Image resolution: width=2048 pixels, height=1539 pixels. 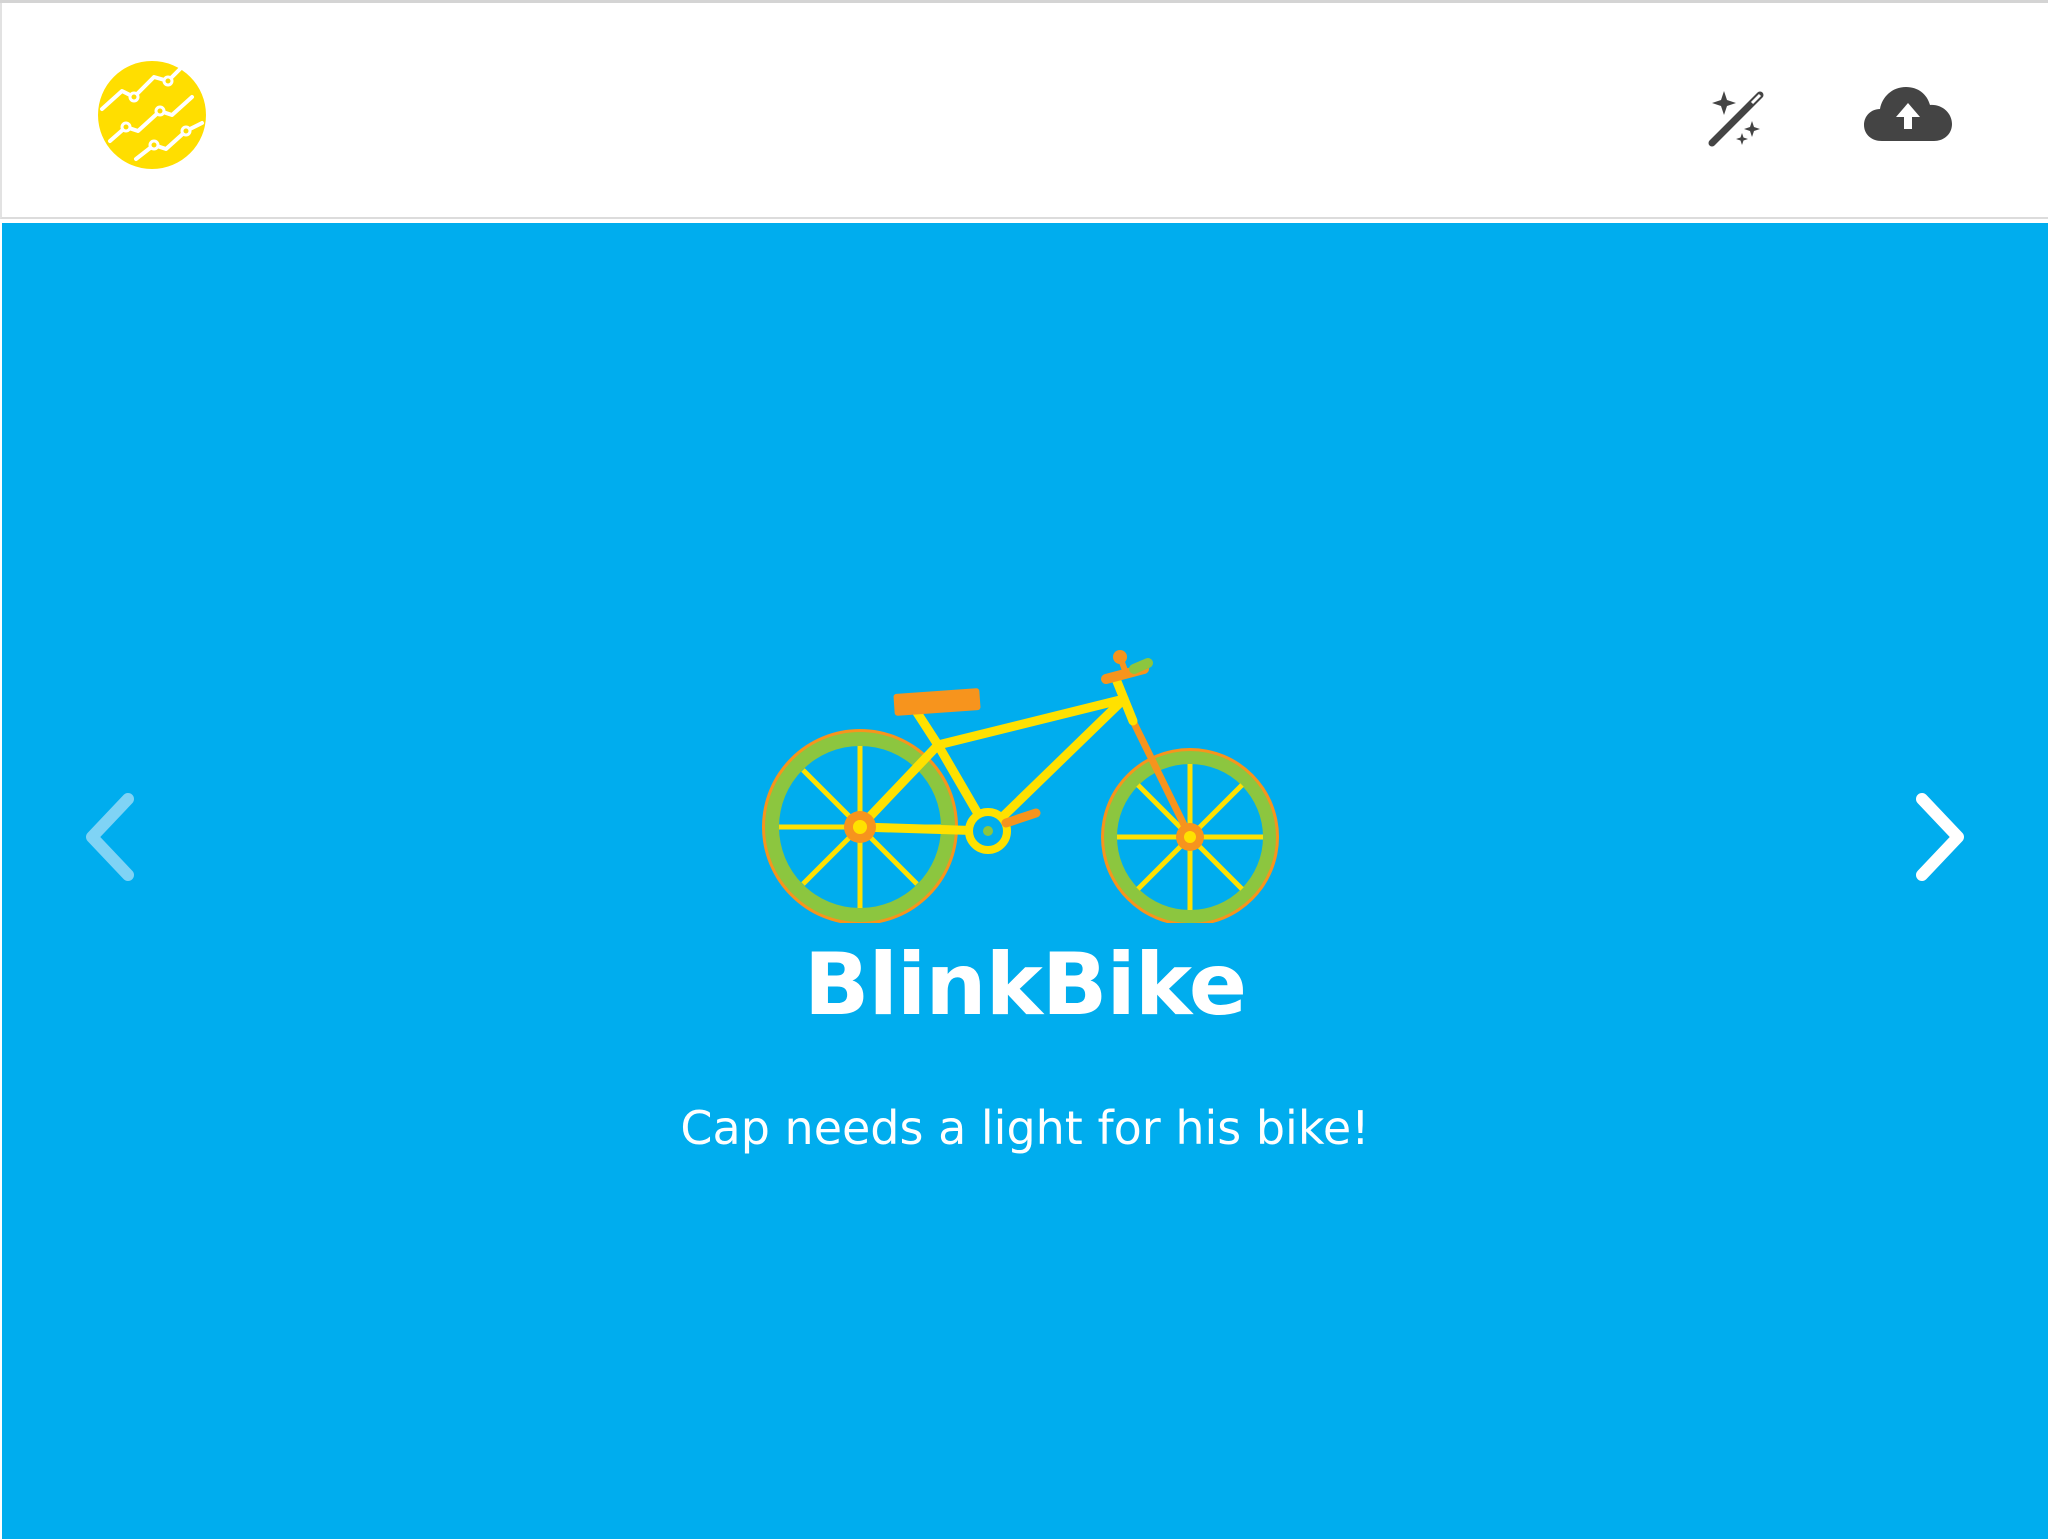 I want to click on app-logo, so click(x=152, y=115).